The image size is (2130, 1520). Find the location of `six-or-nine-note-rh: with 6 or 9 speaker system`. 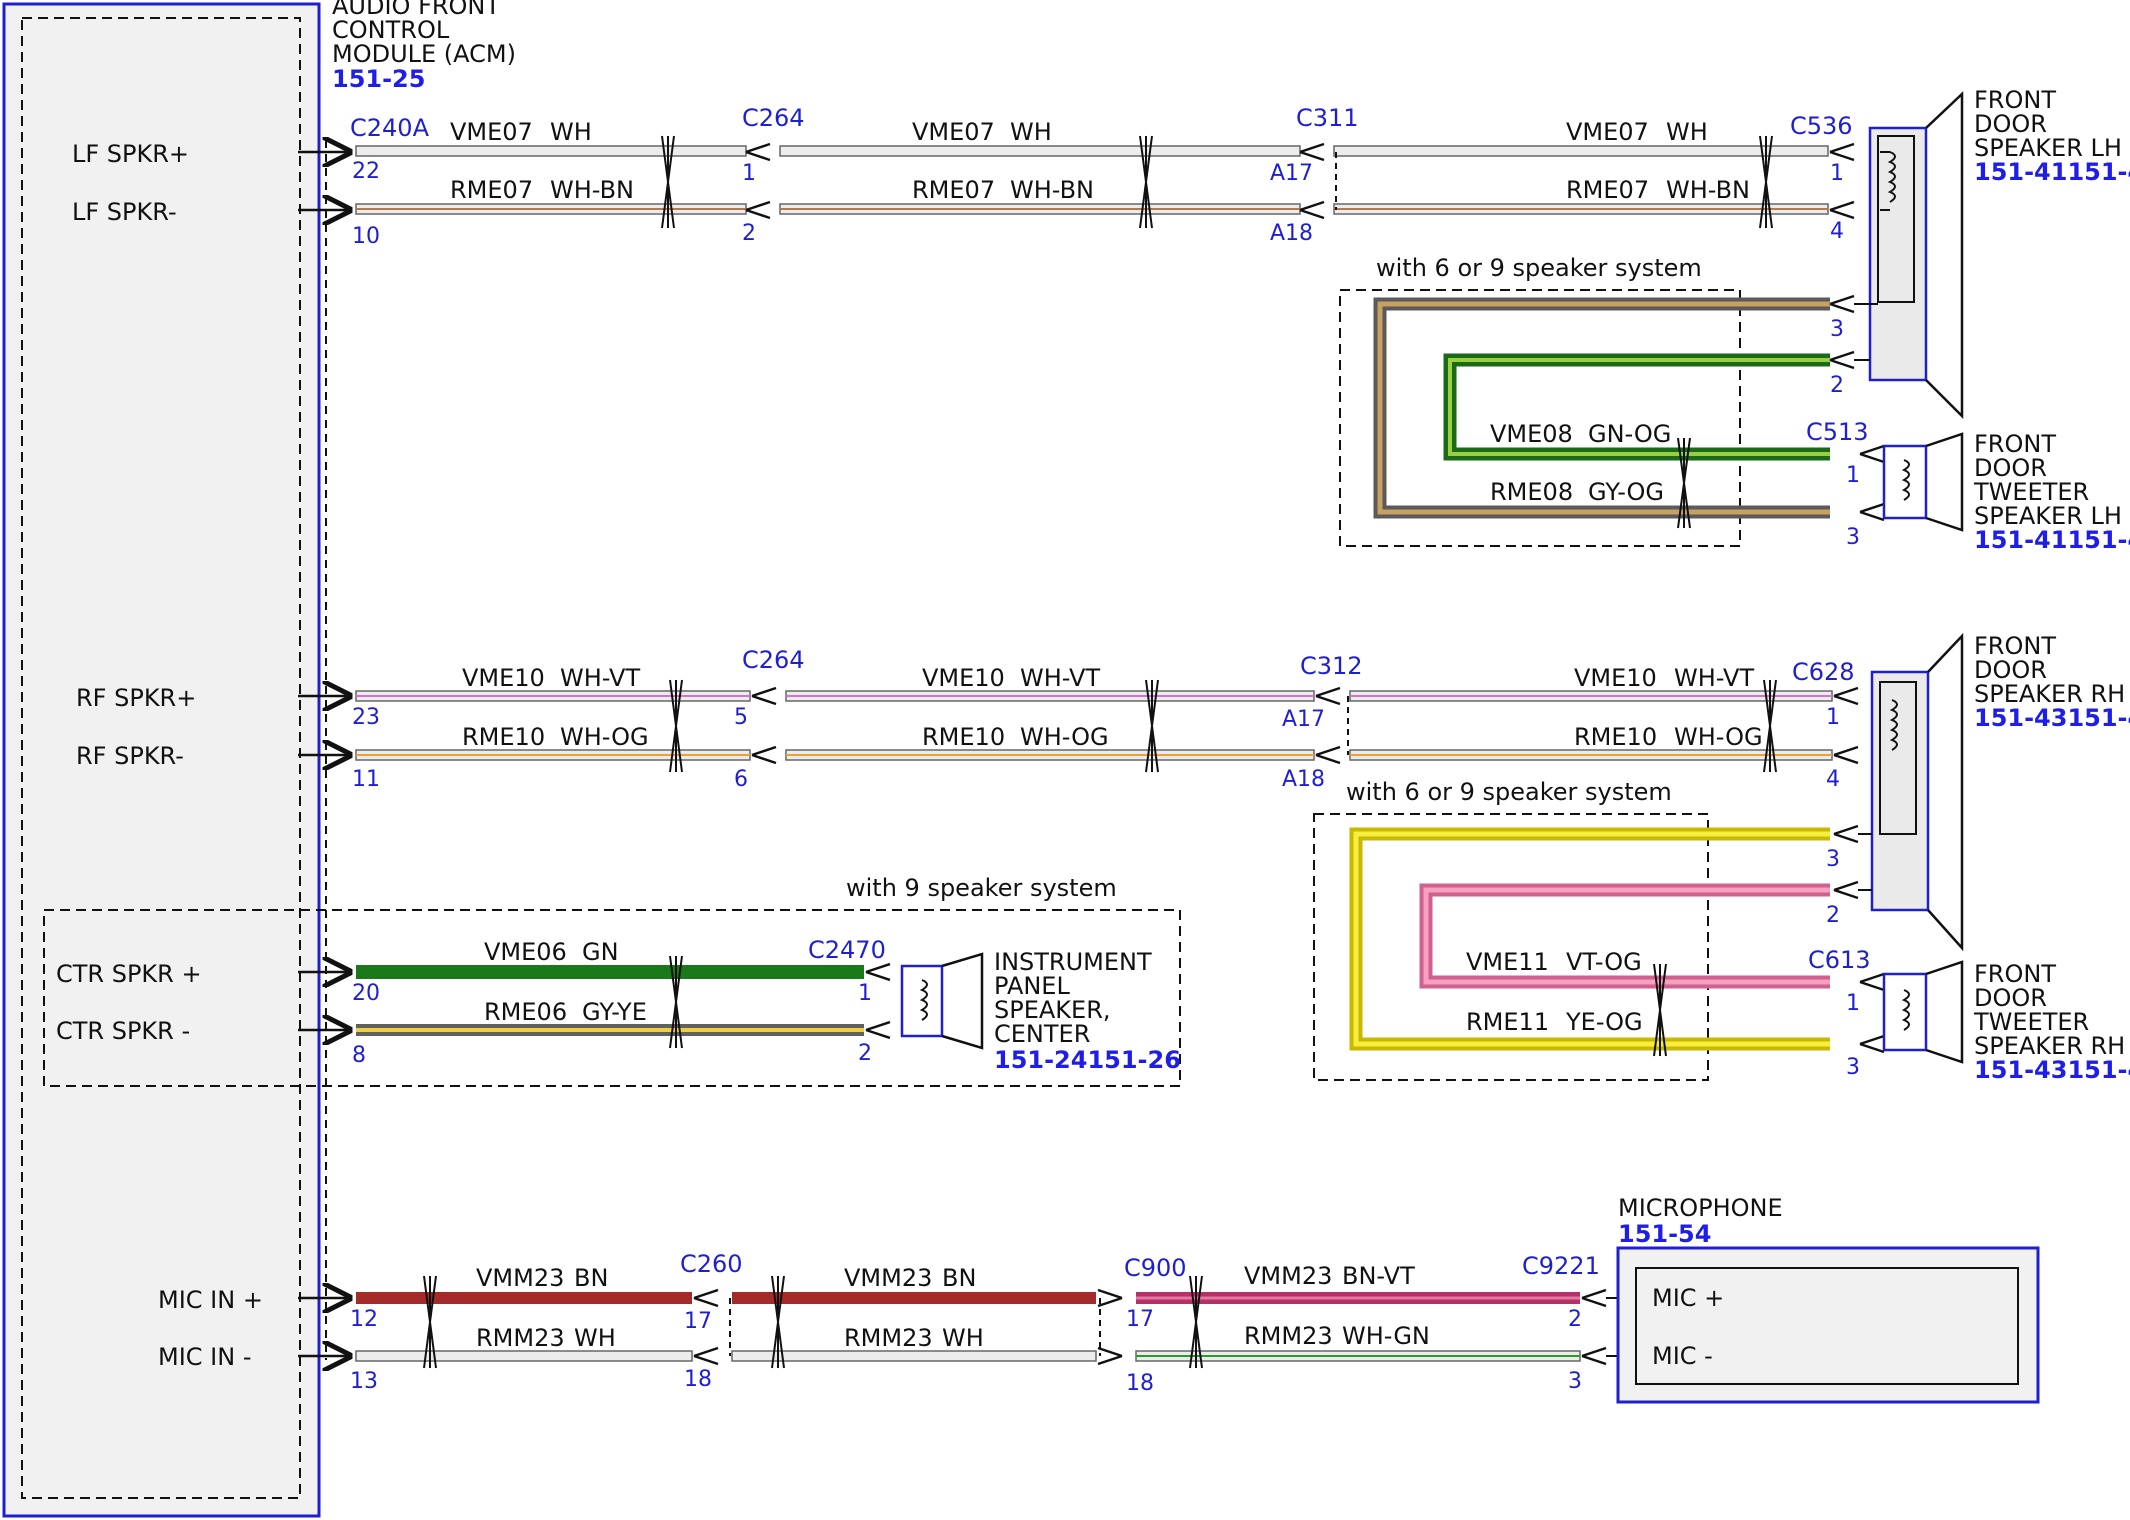

six-or-nine-note-rh: with 6 or 9 speaker system is located at coordinates (1509, 792).